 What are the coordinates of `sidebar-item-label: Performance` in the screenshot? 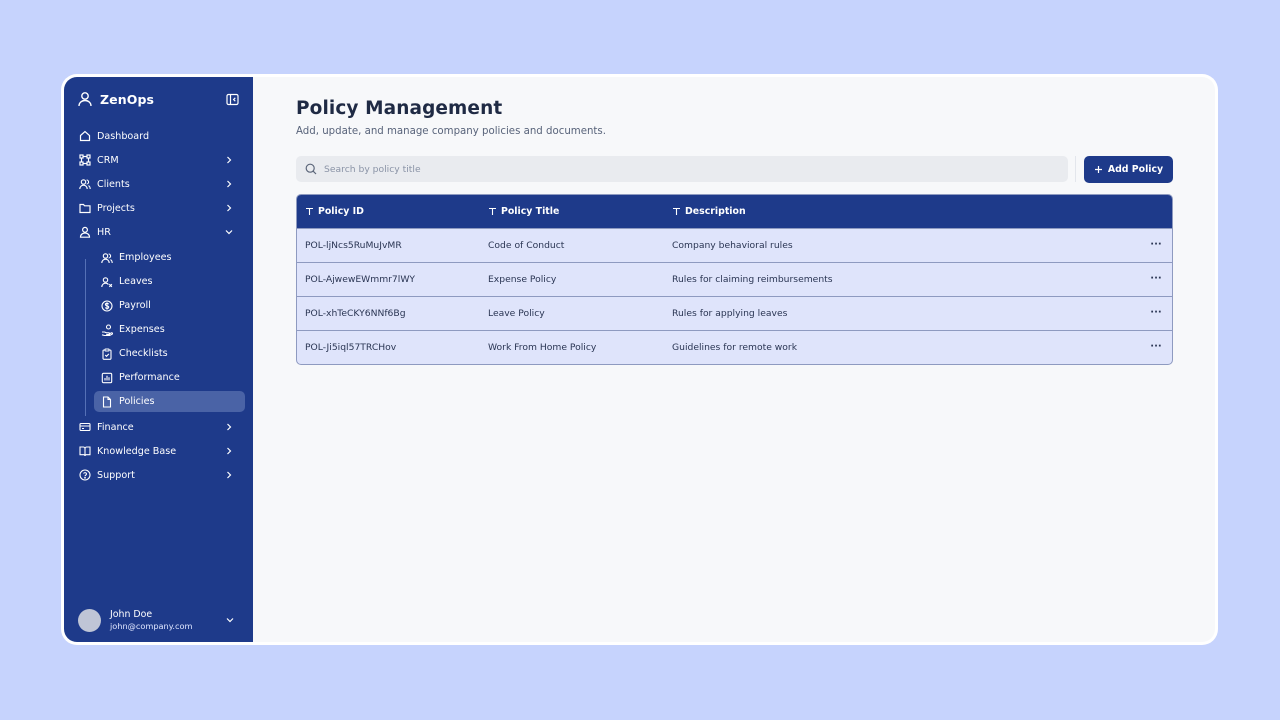 It's located at (149, 377).